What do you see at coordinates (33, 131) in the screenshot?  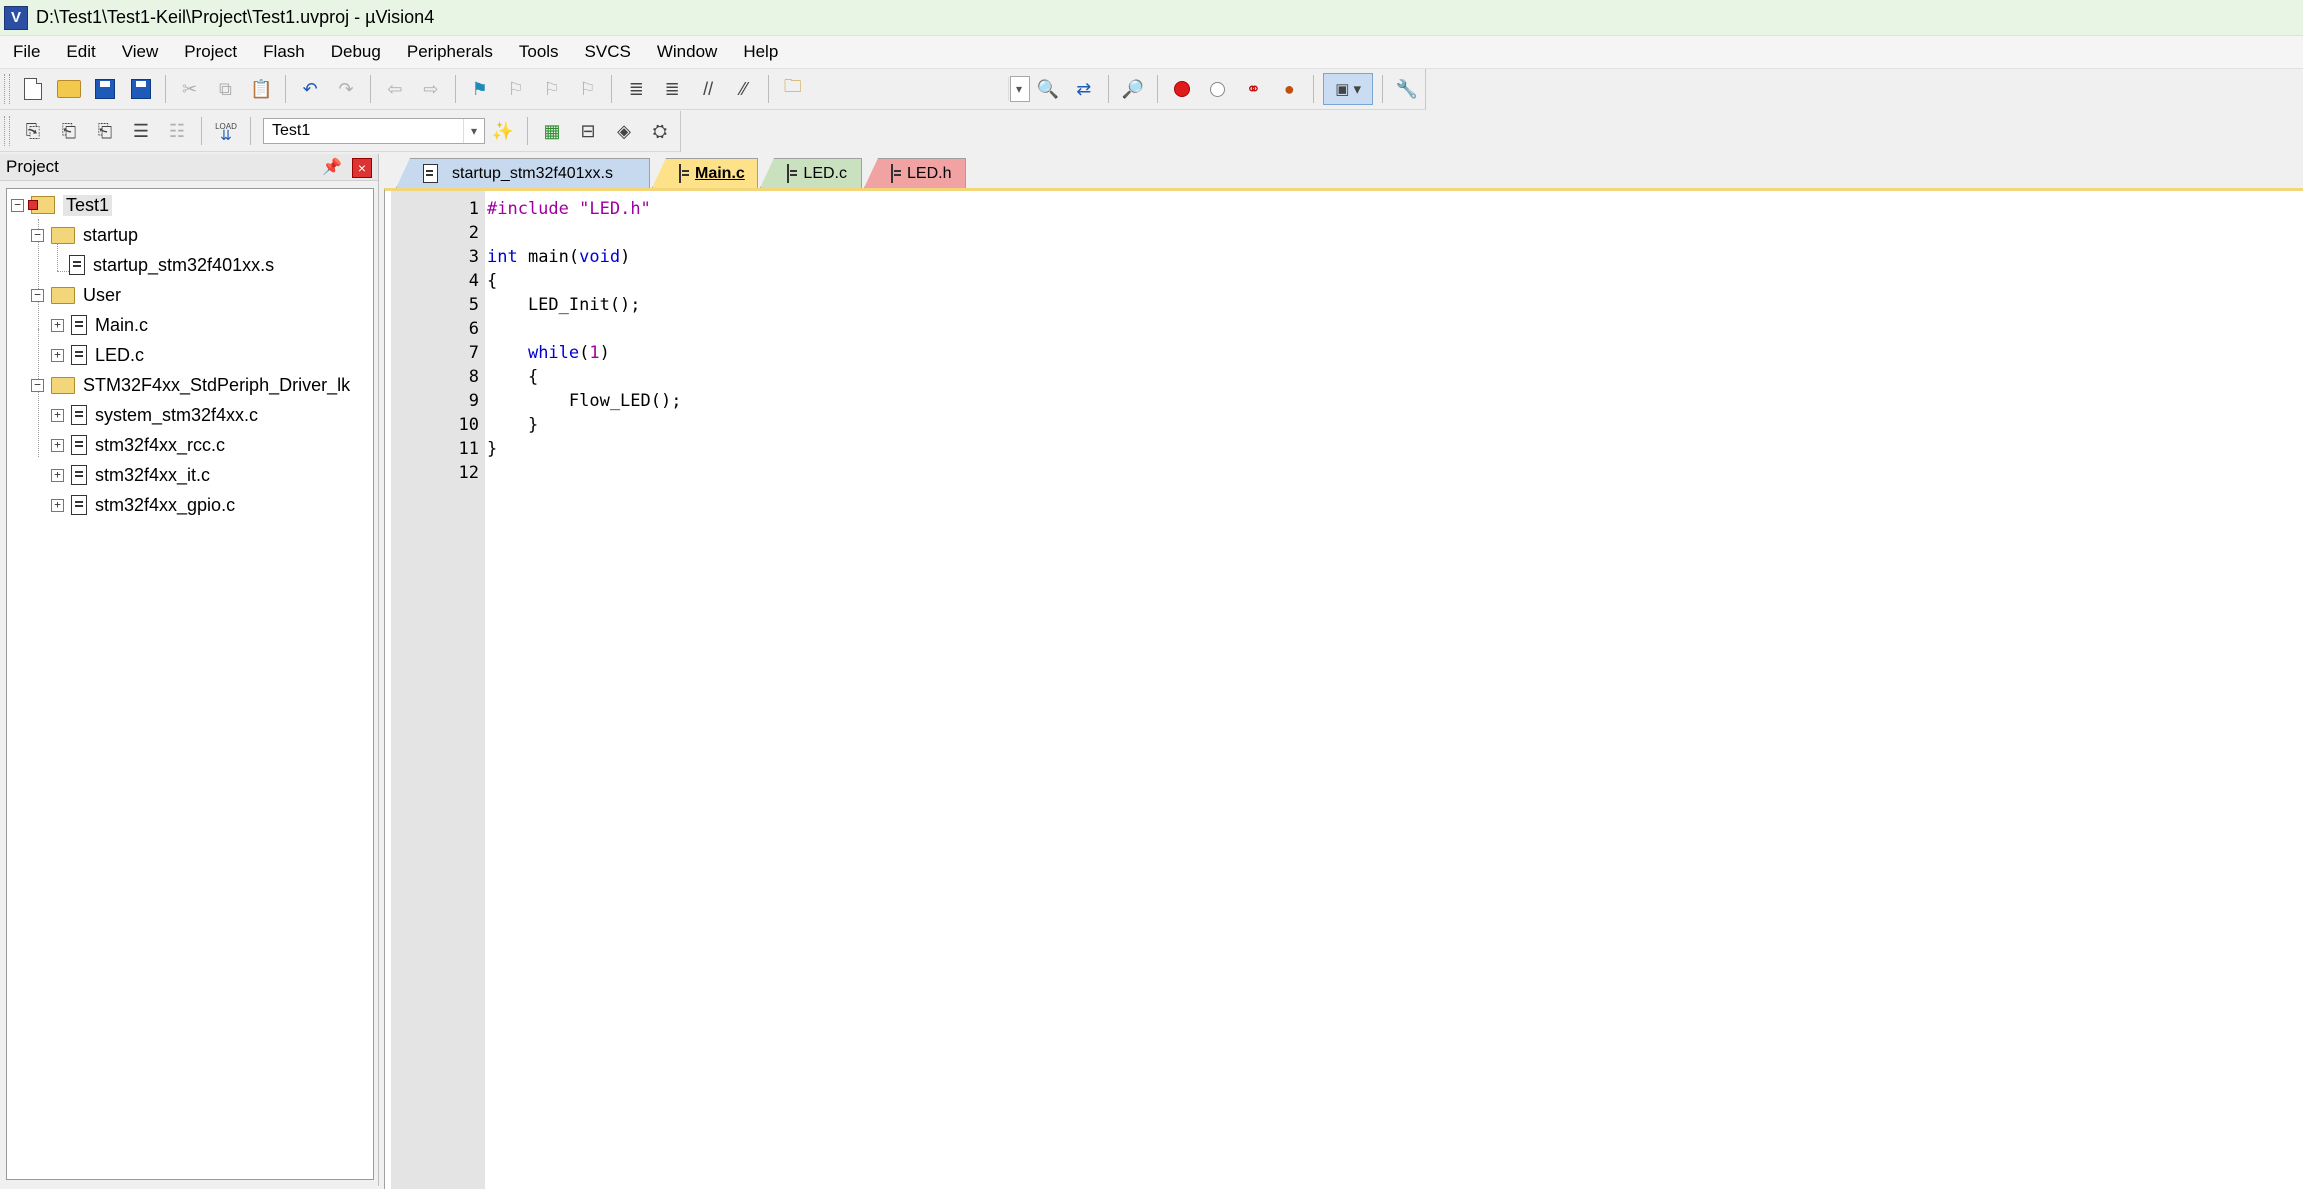 I see `translate-button: ⎘` at bounding box center [33, 131].